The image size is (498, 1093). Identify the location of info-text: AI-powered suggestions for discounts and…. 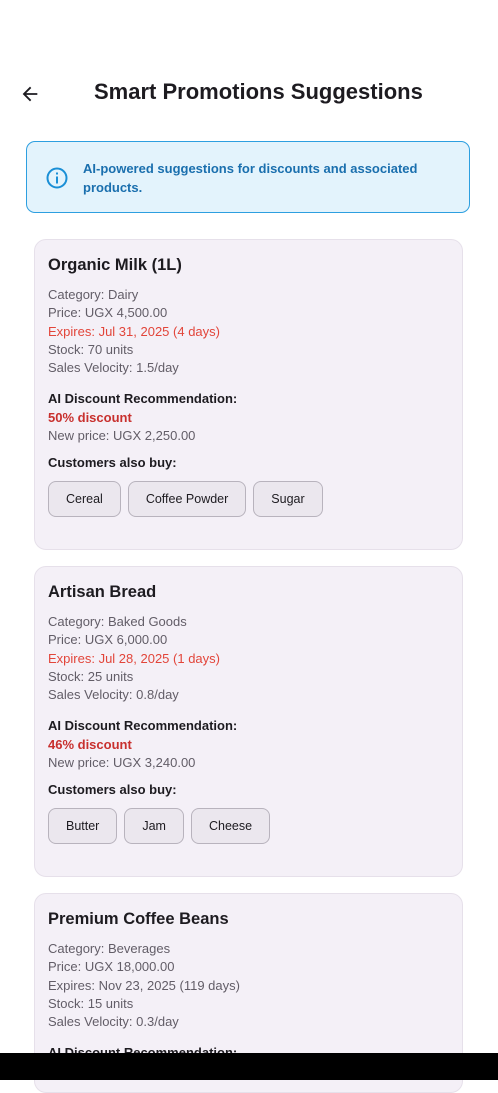
(250, 178).